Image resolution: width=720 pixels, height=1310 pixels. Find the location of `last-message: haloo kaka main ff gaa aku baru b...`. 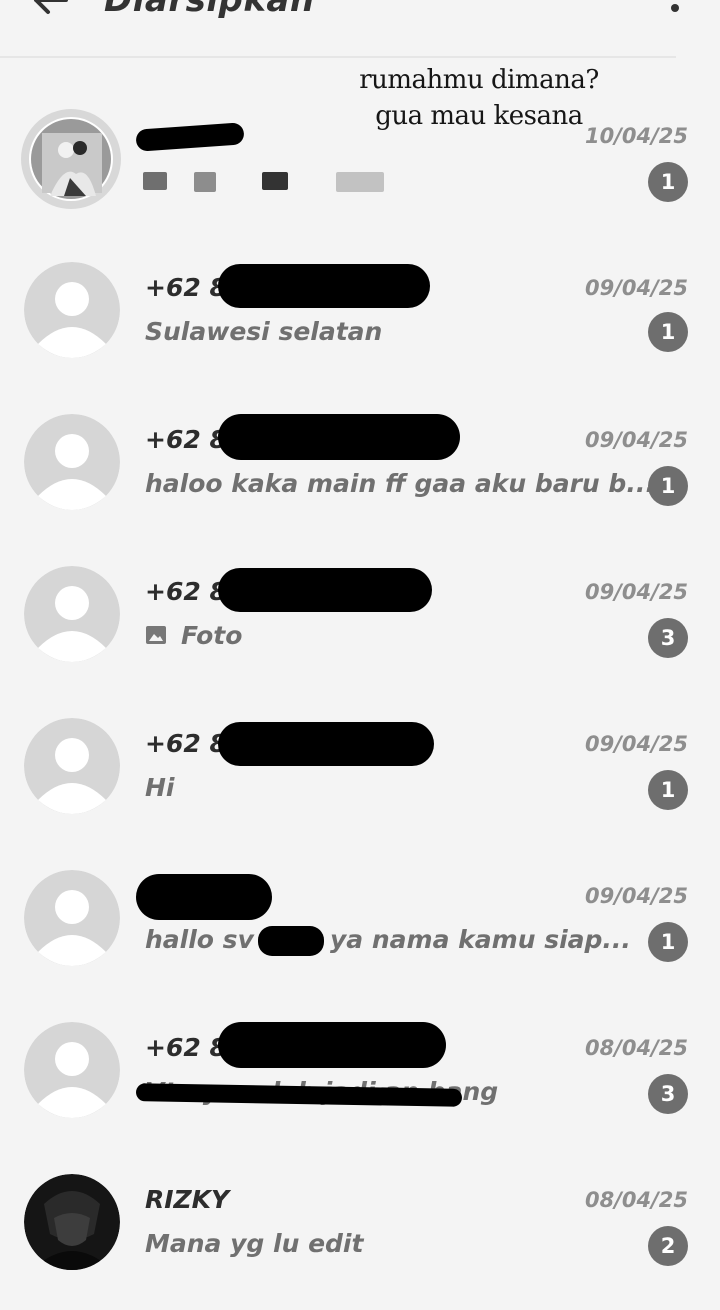

last-message: haloo kaka main ff gaa aku baru b... is located at coordinates (400, 483).